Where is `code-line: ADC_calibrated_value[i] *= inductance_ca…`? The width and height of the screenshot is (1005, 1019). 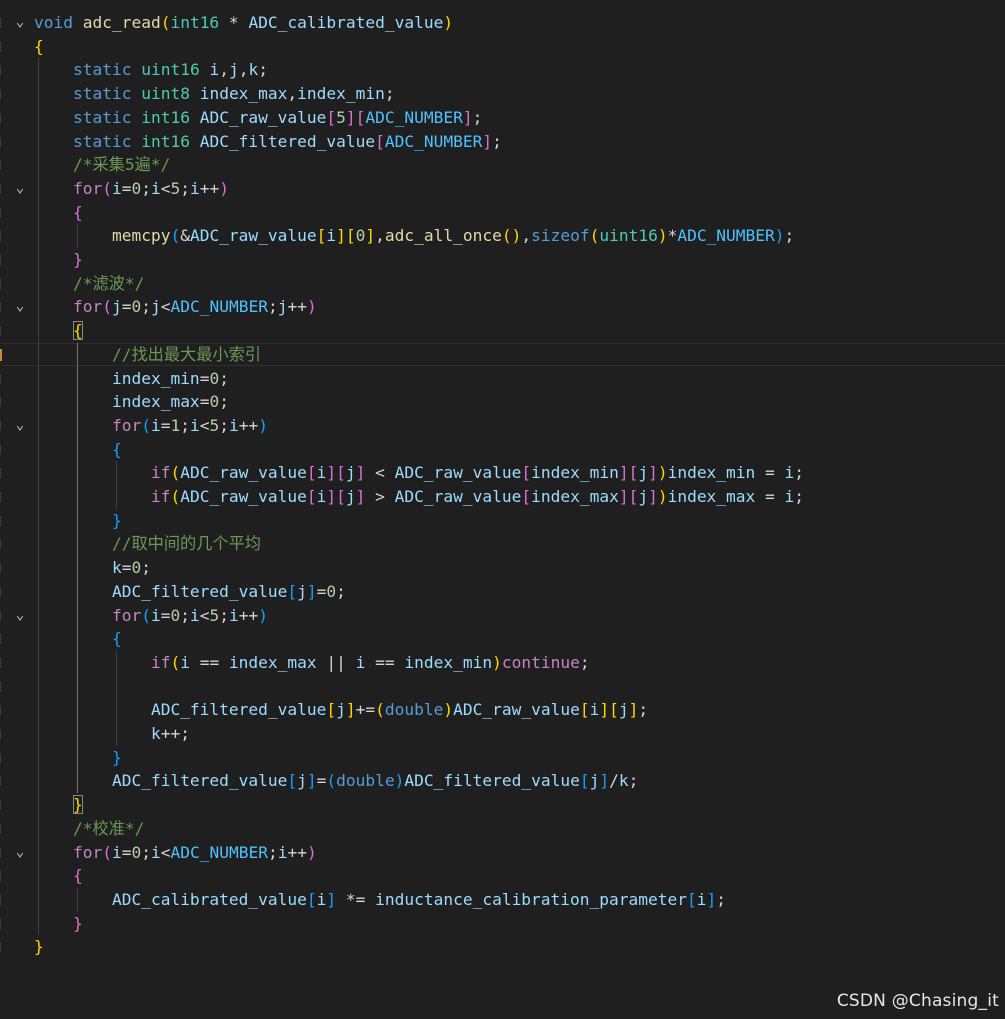 code-line: ADC_calibrated_value[i] *= inductance_ca… is located at coordinates (502, 900).